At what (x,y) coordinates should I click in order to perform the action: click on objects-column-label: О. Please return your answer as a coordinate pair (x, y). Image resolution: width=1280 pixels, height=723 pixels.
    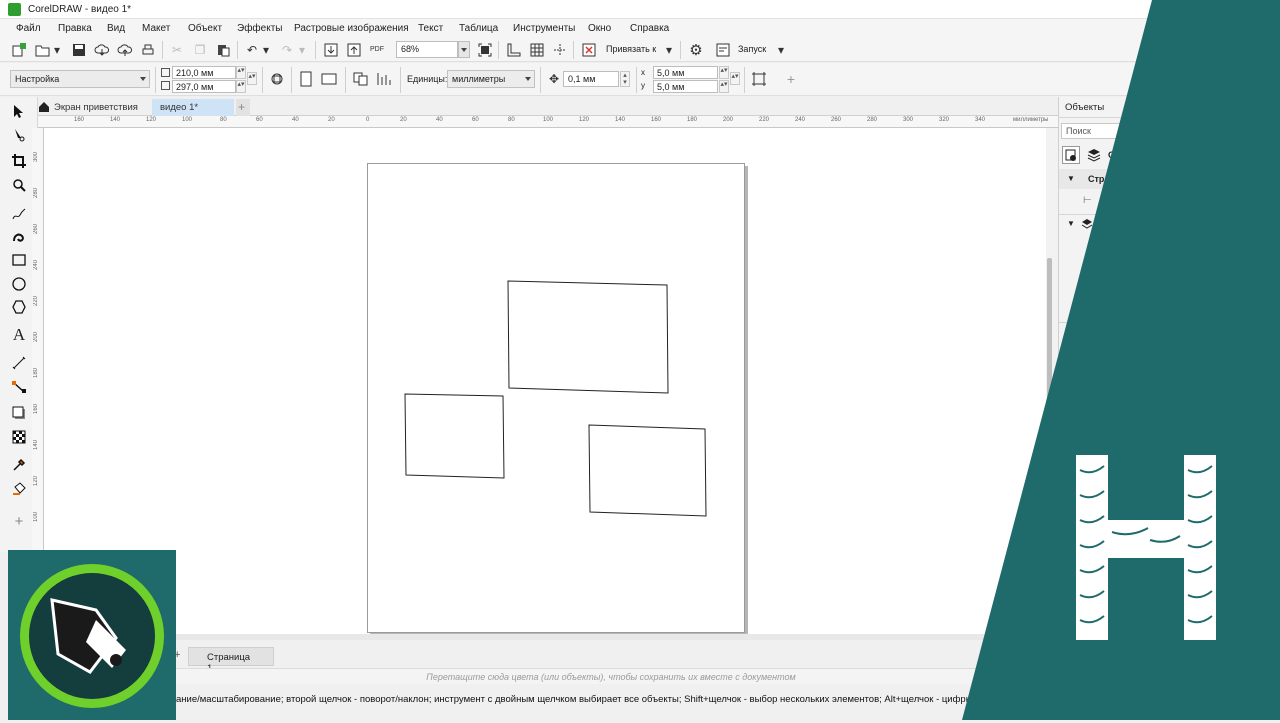
    Looking at the image, I should click on (1112, 155).